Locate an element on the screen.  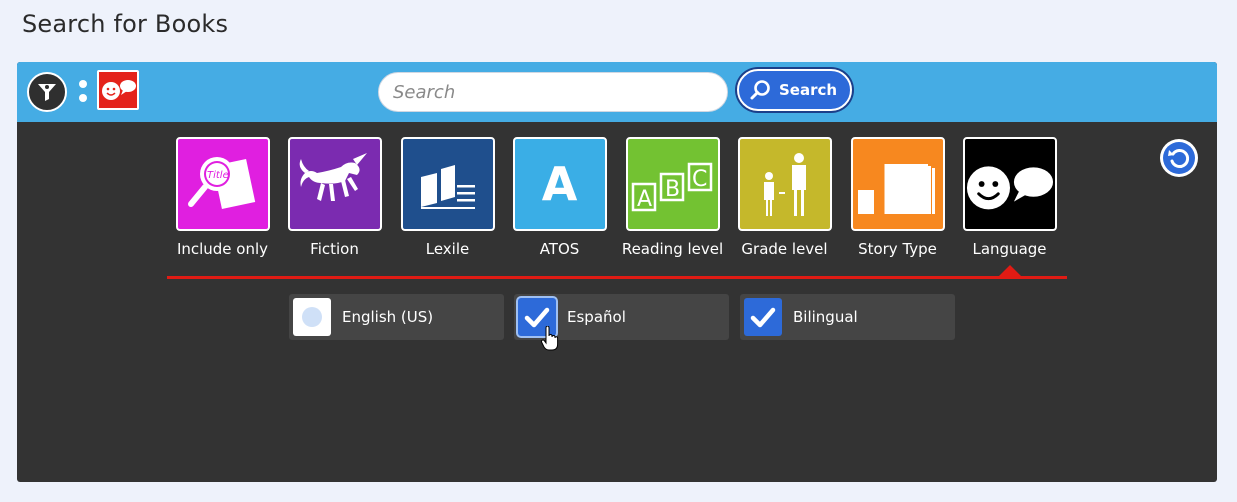
svg-text: B is located at coordinates (672, 189).